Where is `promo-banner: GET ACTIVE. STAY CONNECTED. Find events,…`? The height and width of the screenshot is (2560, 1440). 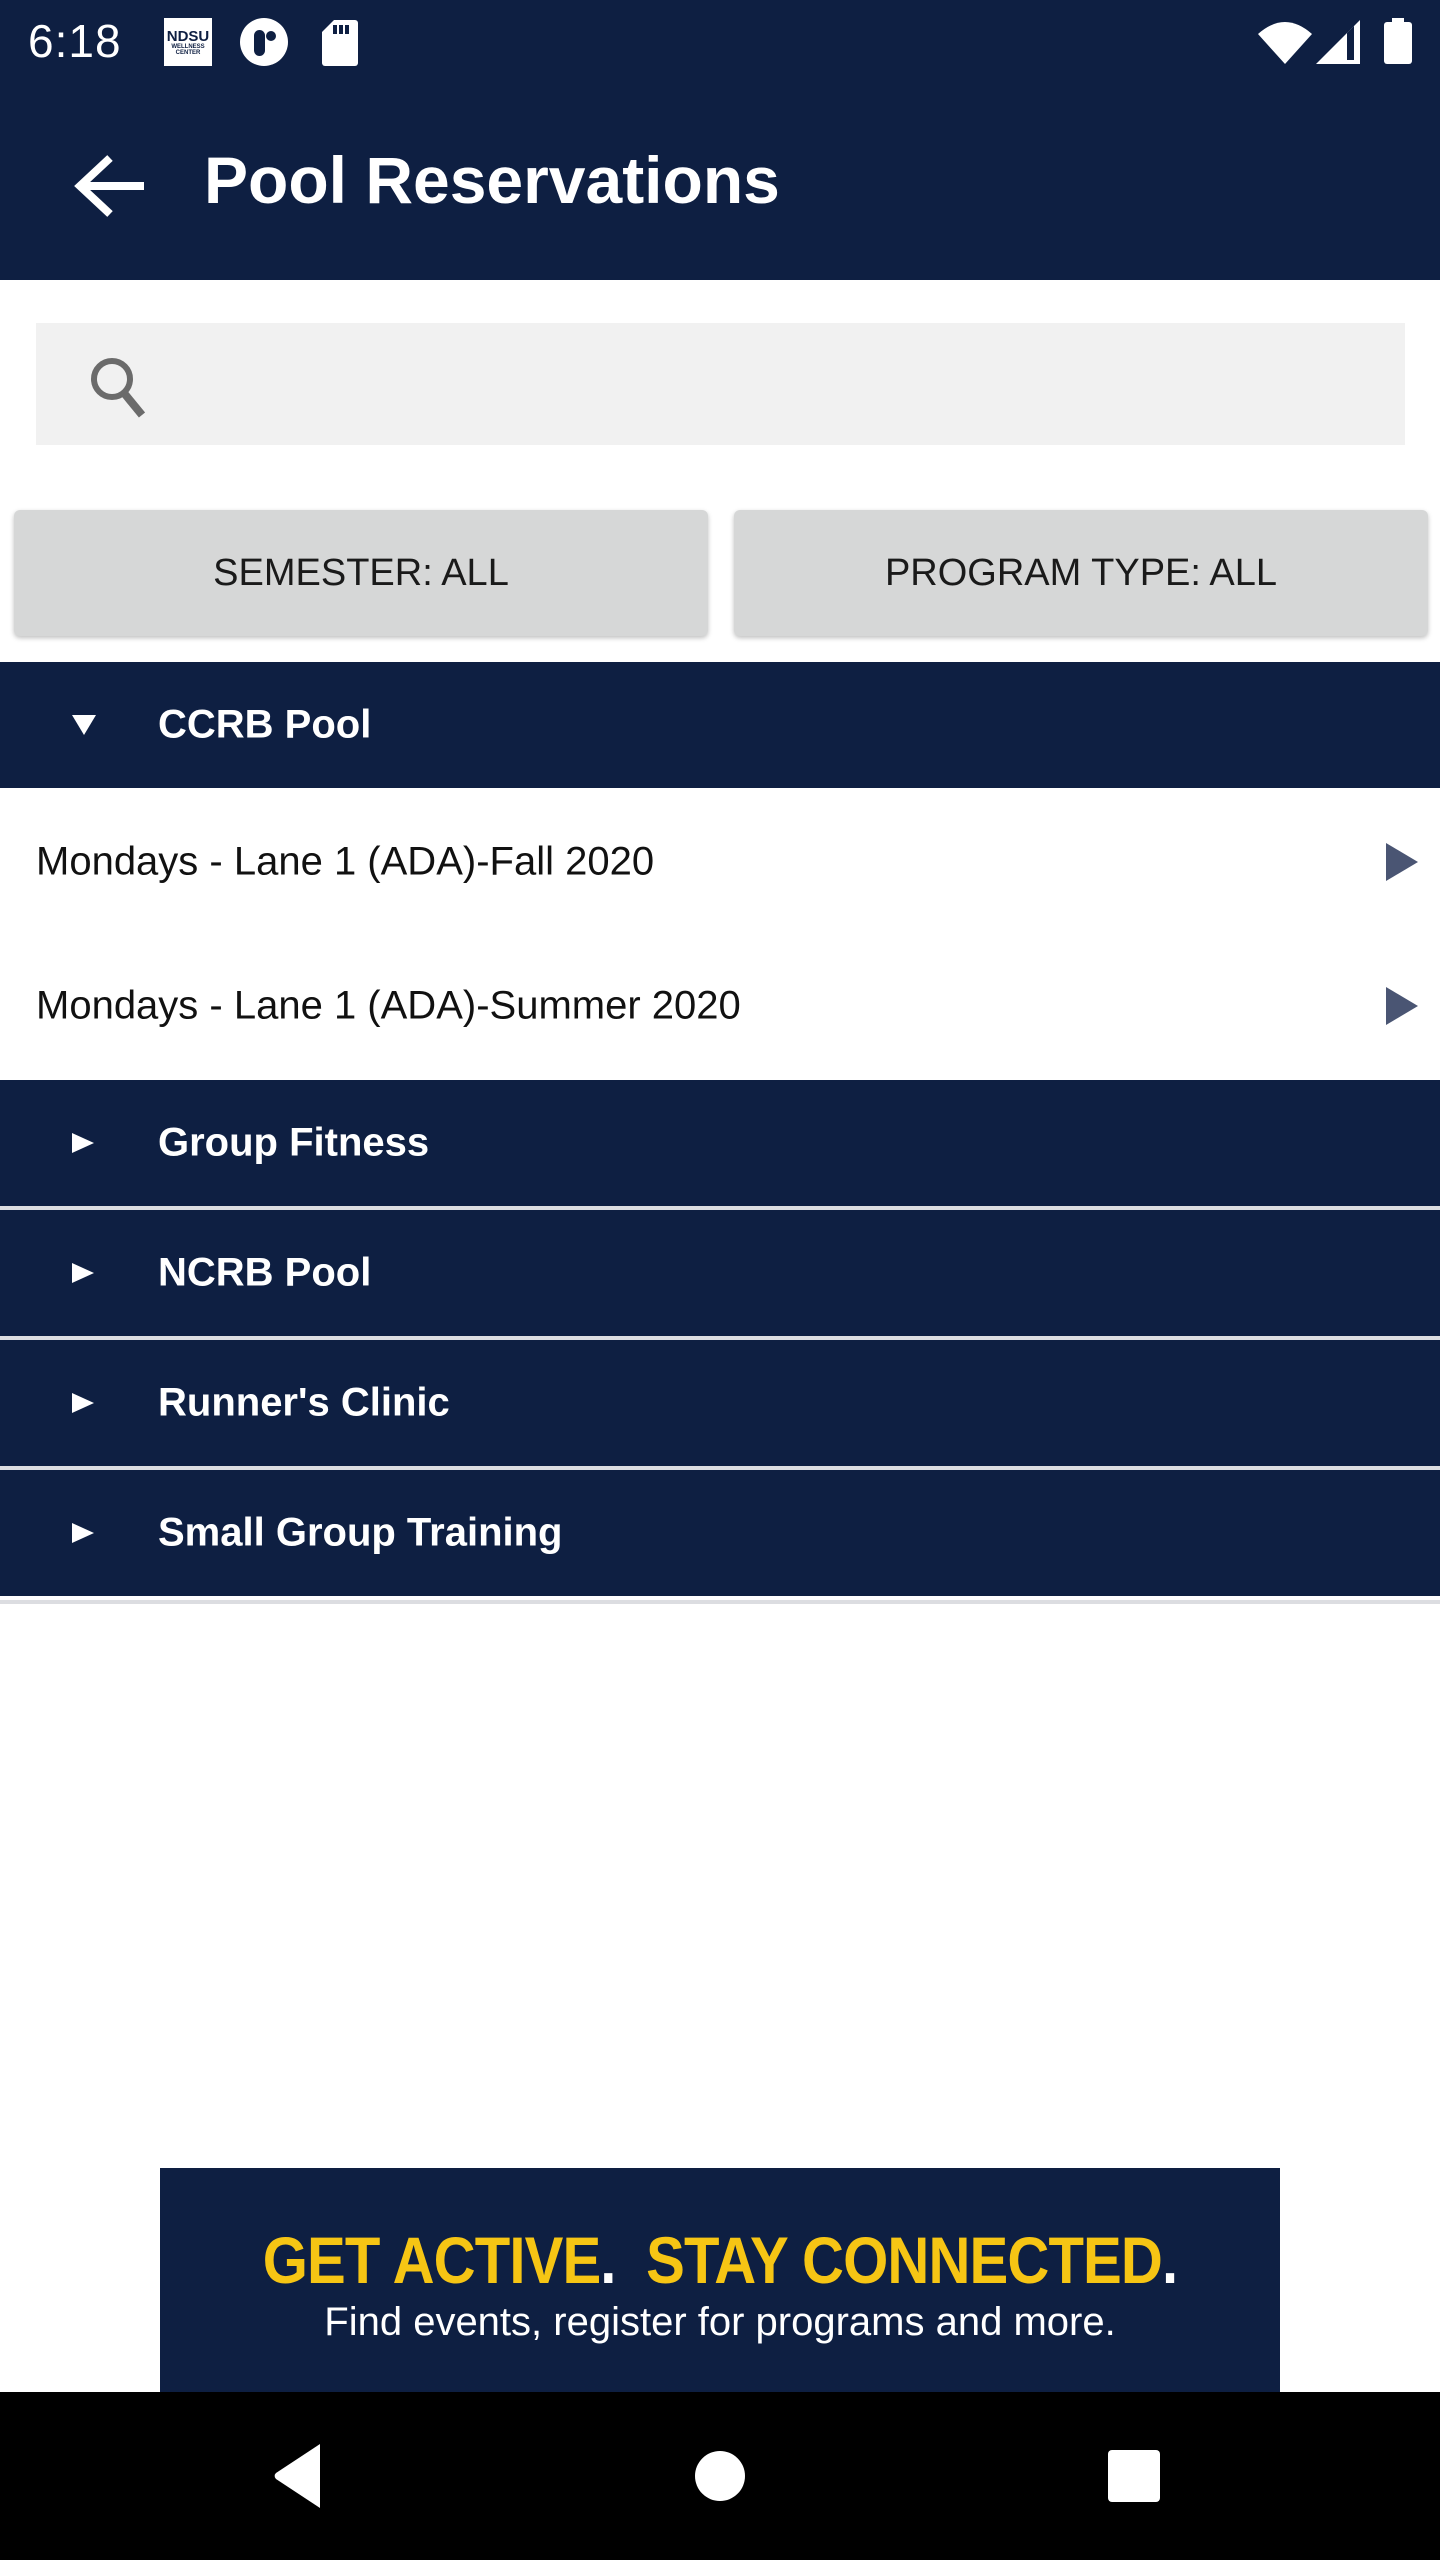
promo-banner: GET ACTIVE. STAY CONNECTED. Find events,… is located at coordinates (720, 2280).